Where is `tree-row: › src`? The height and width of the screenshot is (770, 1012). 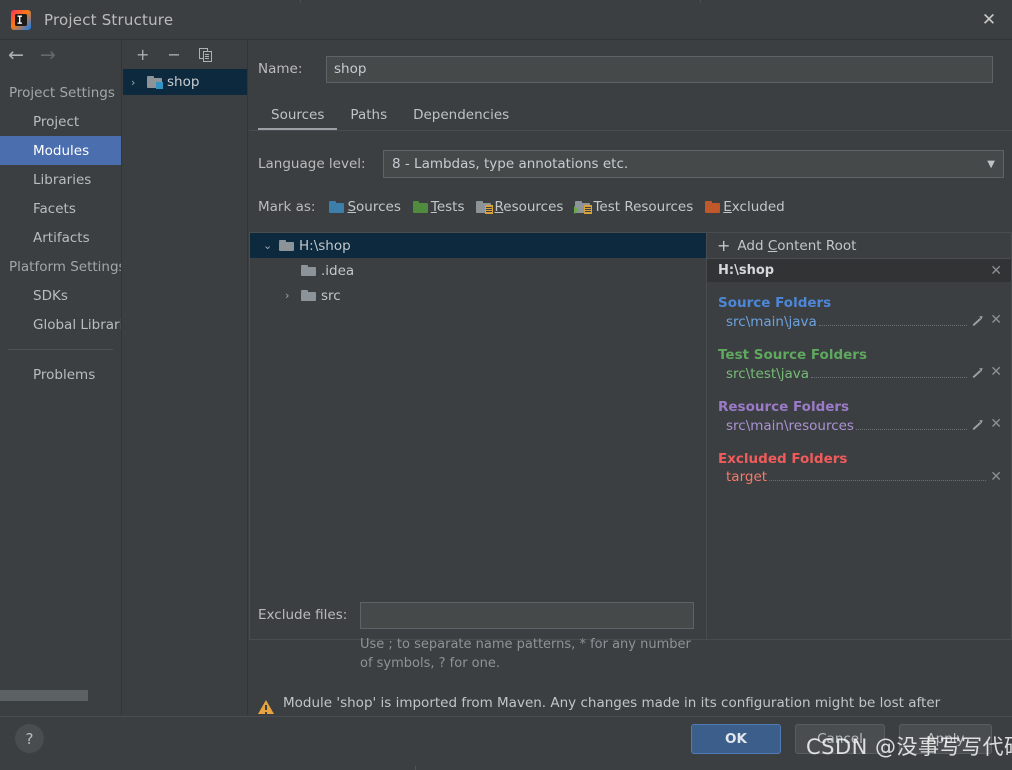 tree-row: › src is located at coordinates (478, 295).